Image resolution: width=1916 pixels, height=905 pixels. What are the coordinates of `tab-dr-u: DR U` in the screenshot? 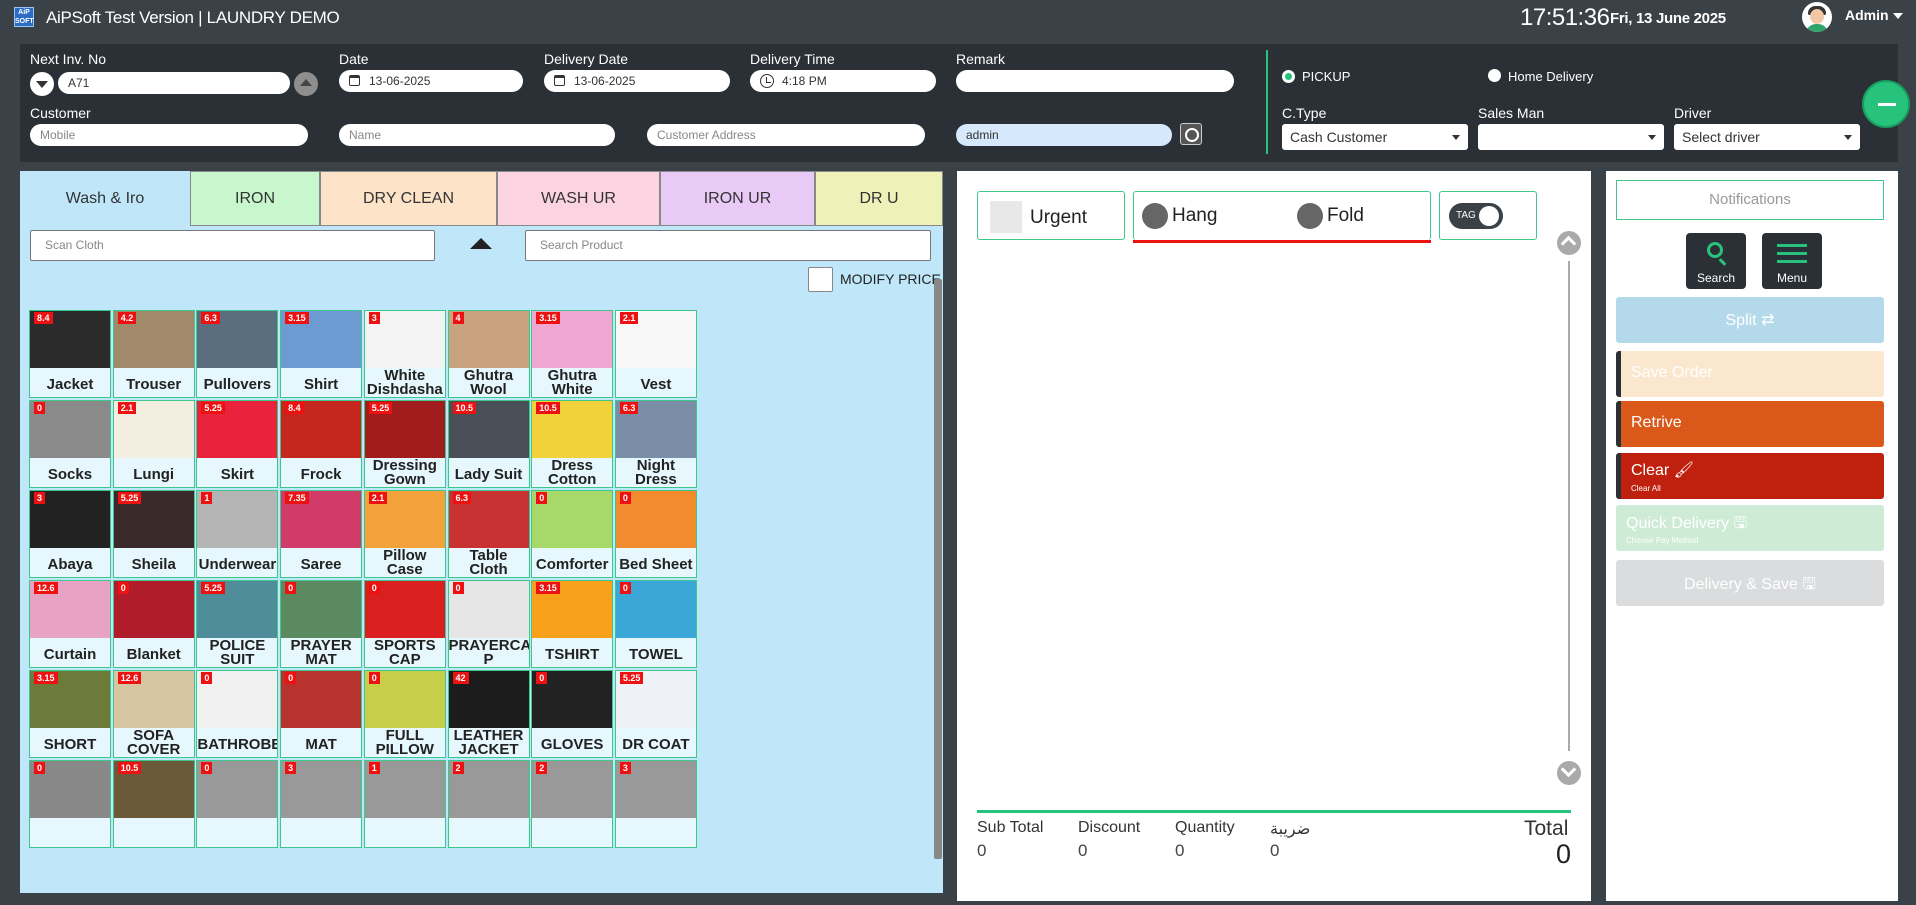 It's located at (879, 198).